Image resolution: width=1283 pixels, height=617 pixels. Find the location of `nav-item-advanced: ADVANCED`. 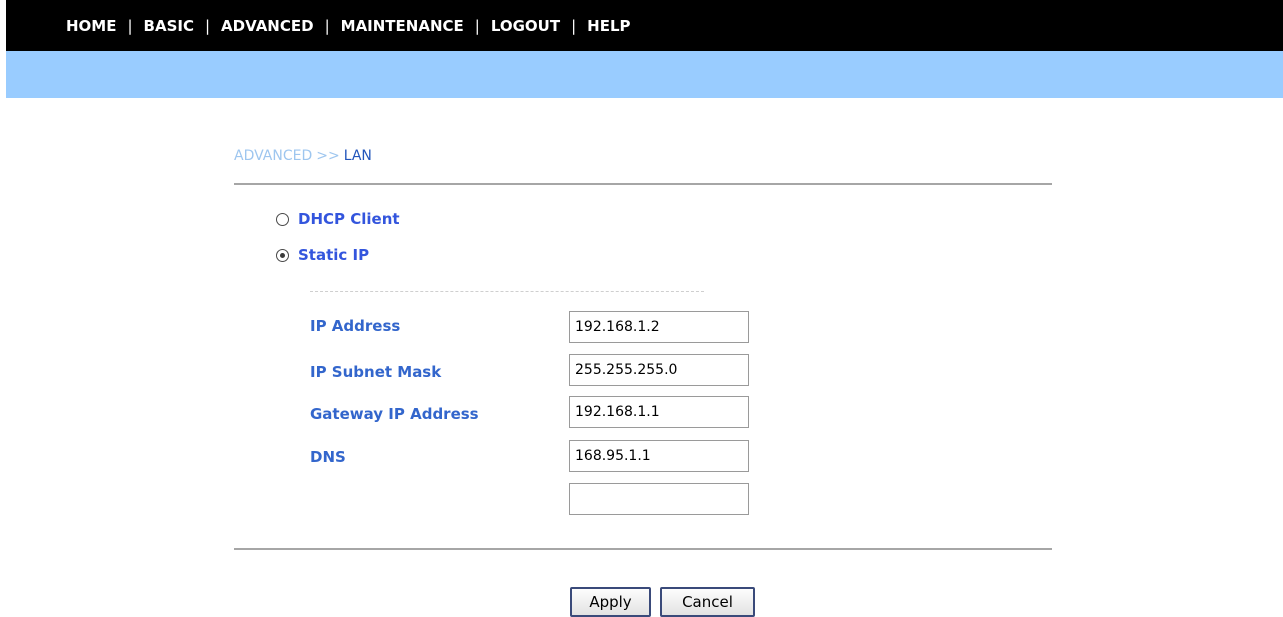

nav-item-advanced: ADVANCED is located at coordinates (267, 26).